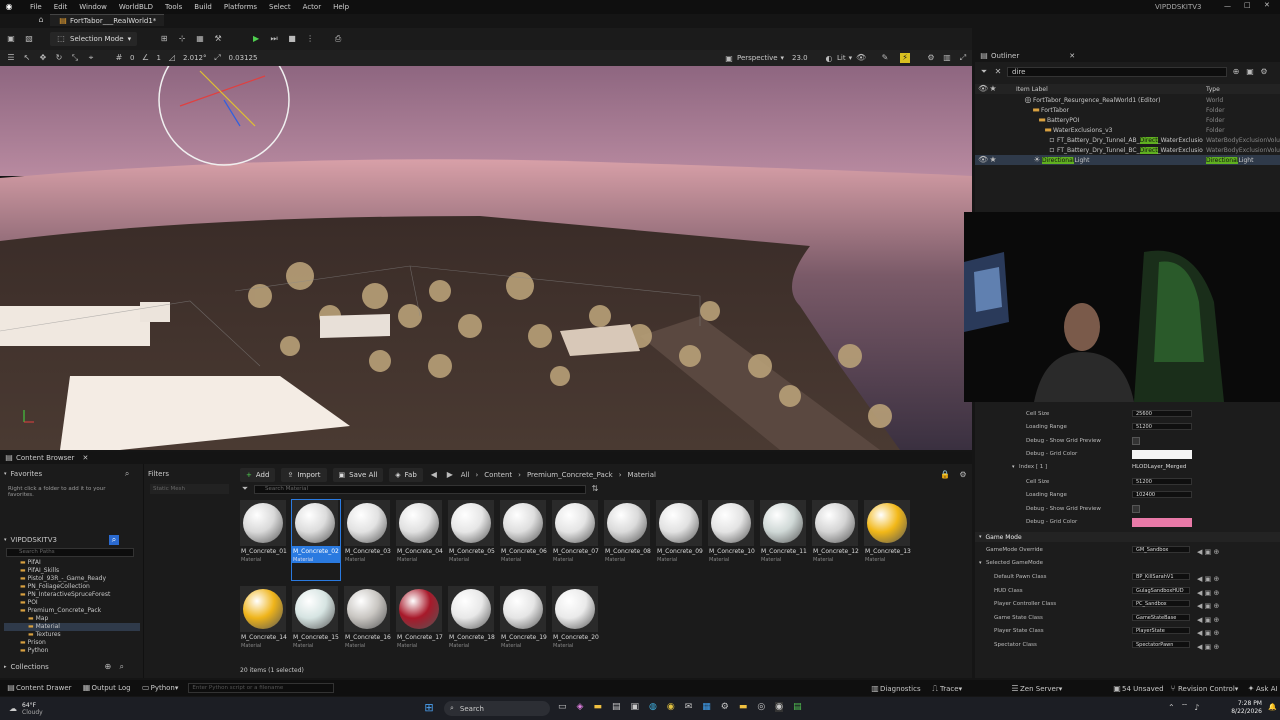 This screenshot has width=1280, height=720. Describe the element at coordinates (172, 58) in the screenshot. I see `angle-icon: ◿` at that location.